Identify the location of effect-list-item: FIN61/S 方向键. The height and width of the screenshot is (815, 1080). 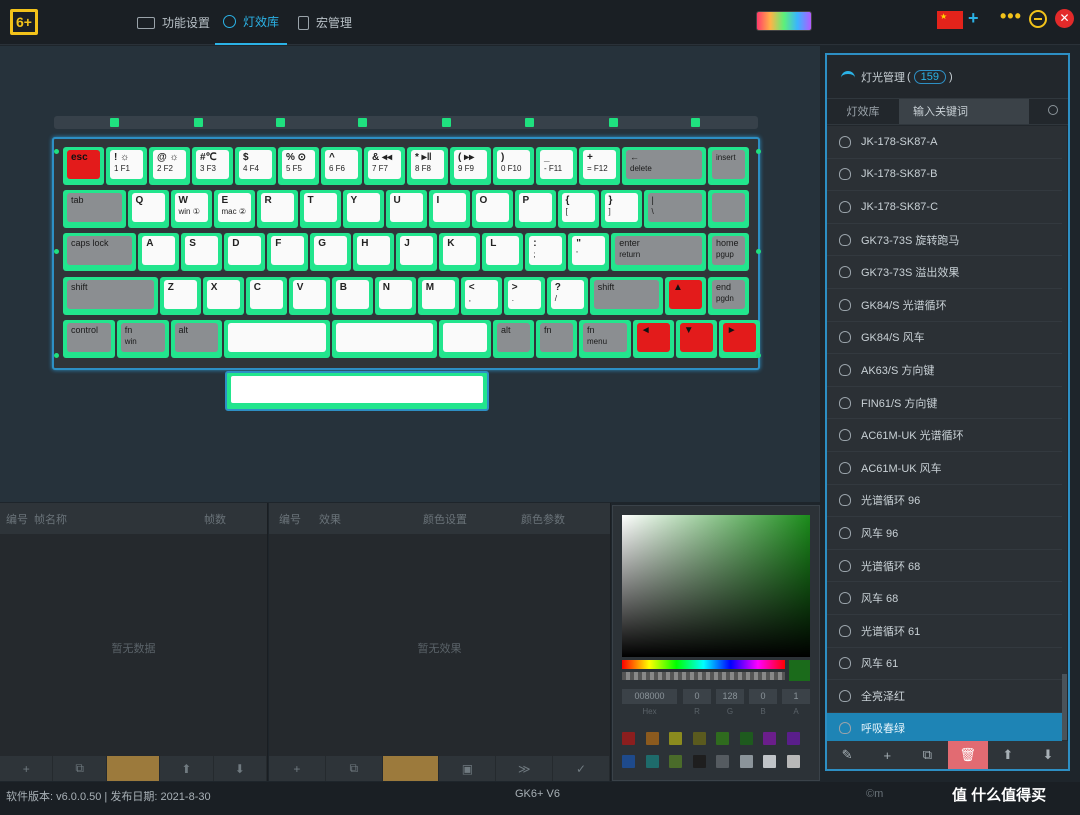
(945, 403).